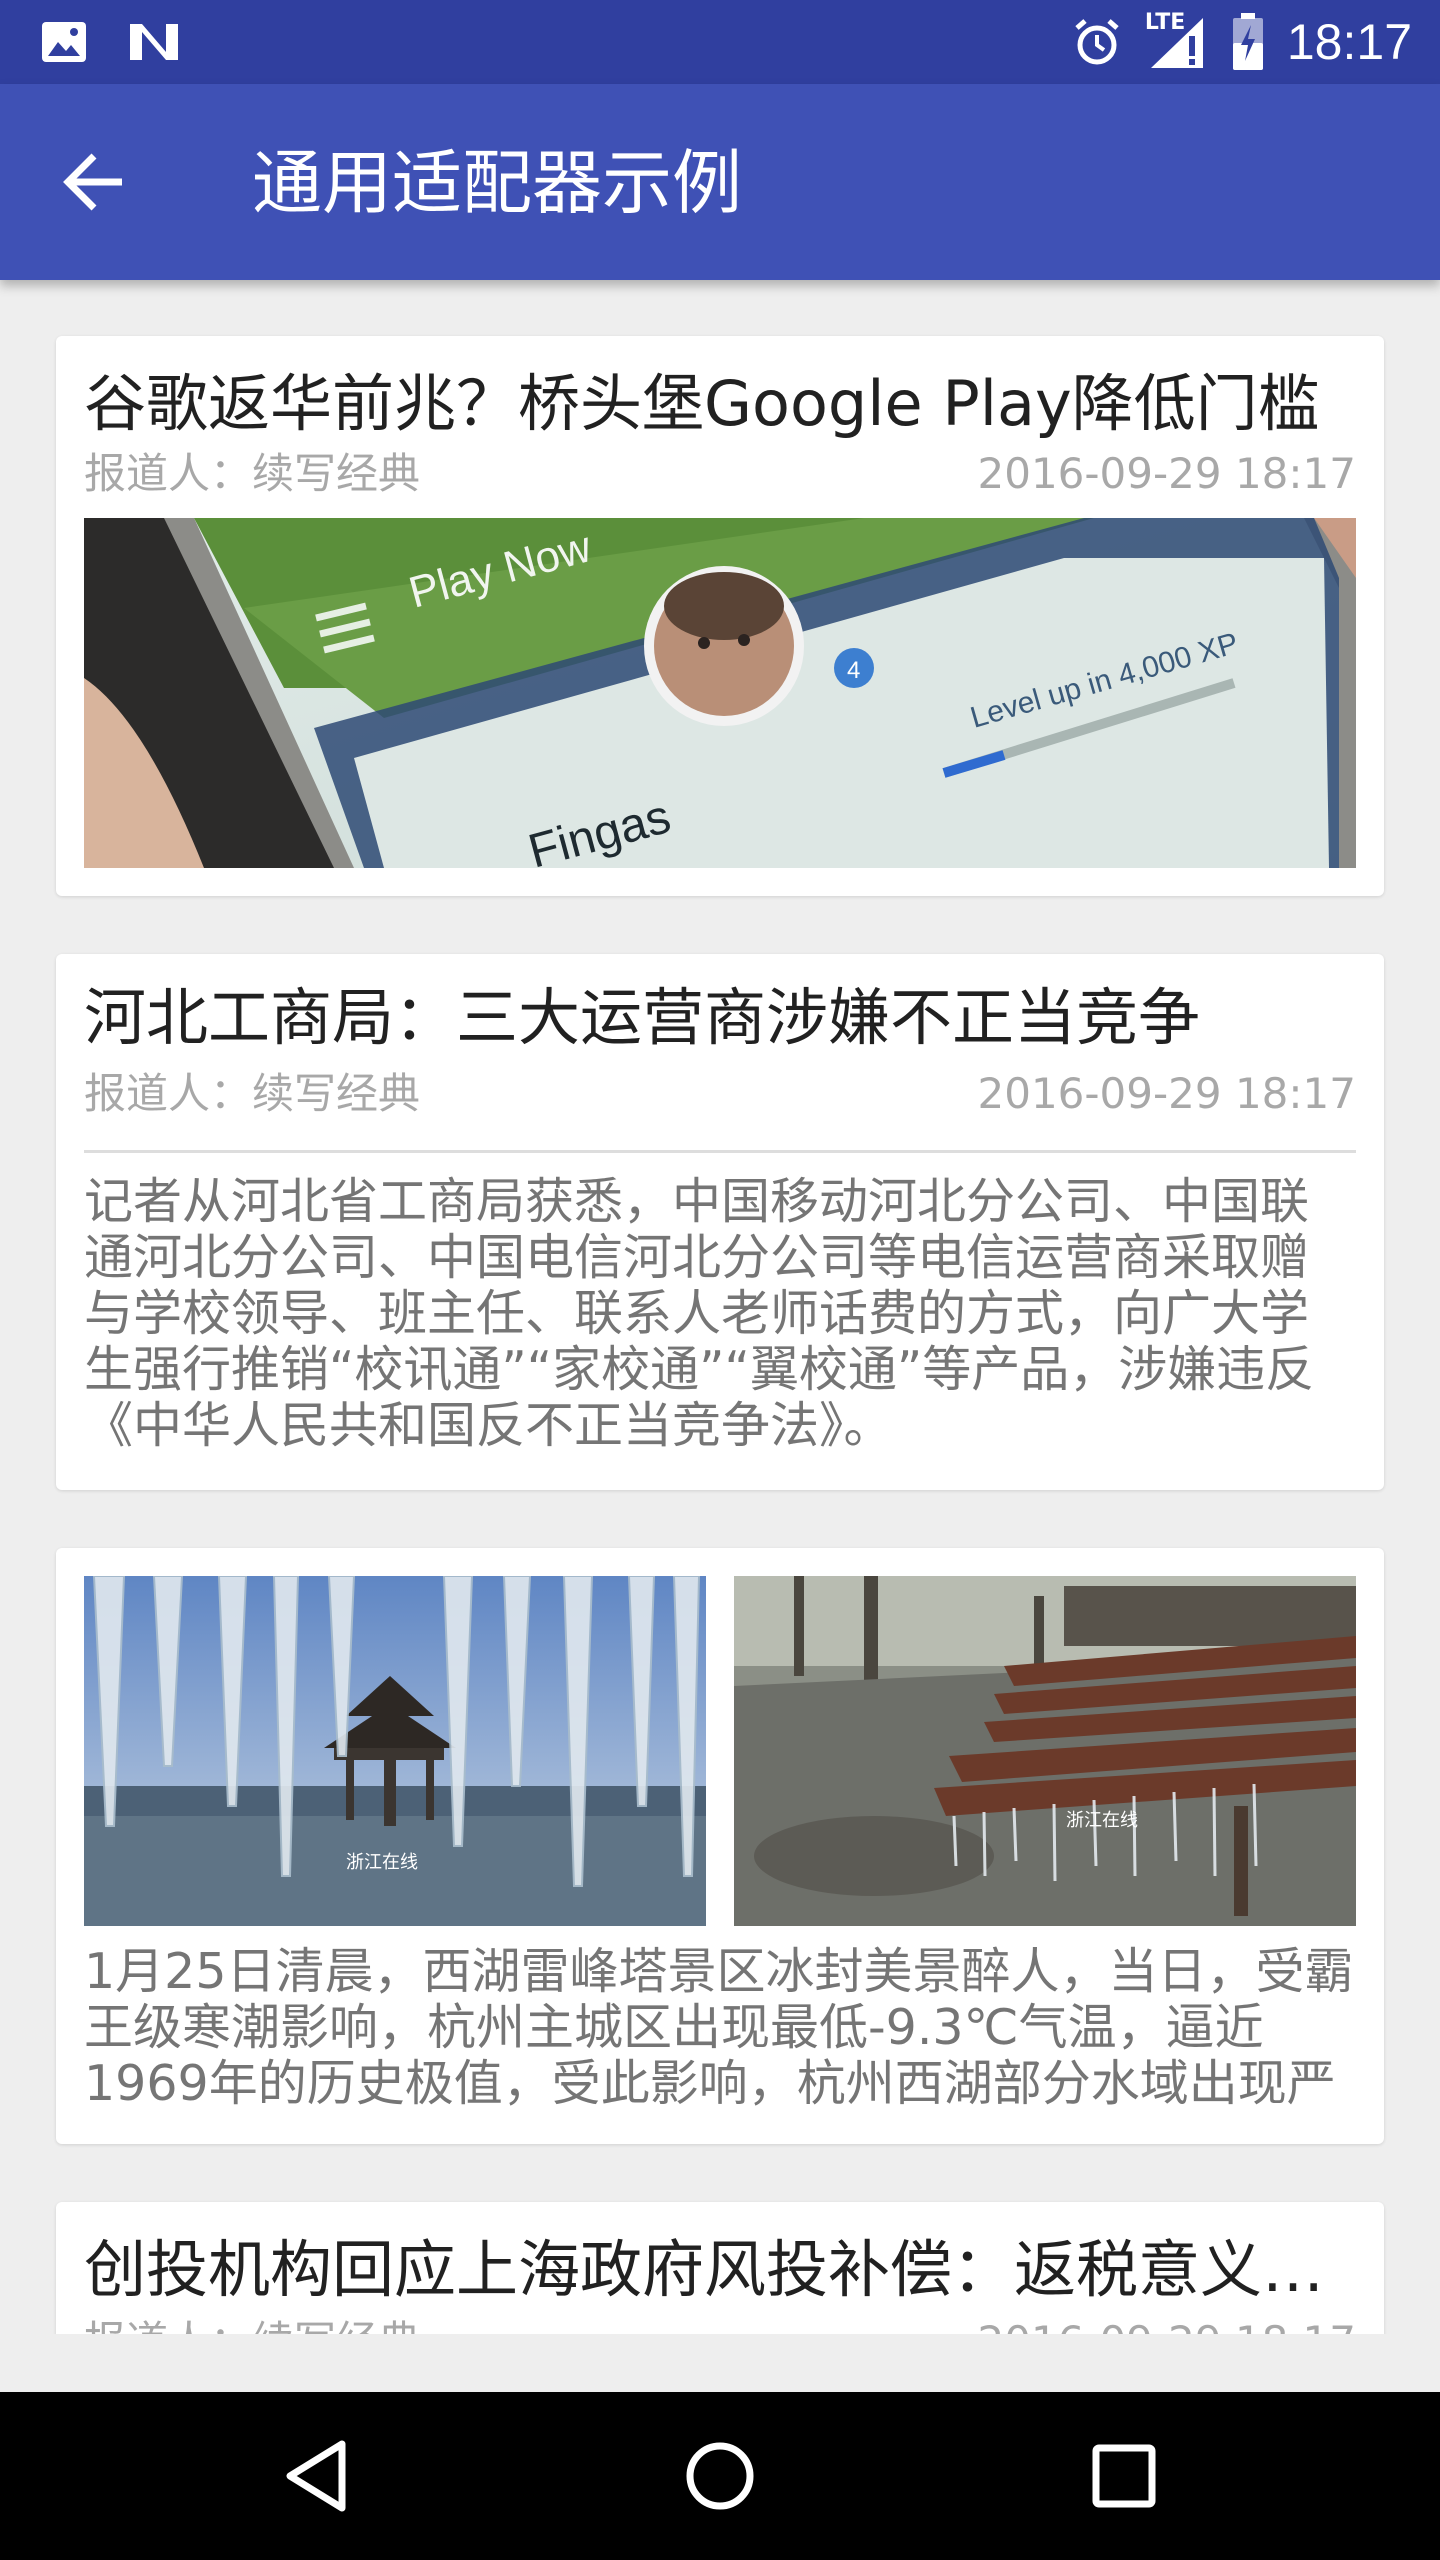 The height and width of the screenshot is (2560, 1440). I want to click on news-title: 创投机构回应上海政府风投补偿：返税意义不大, so click(720, 2269).